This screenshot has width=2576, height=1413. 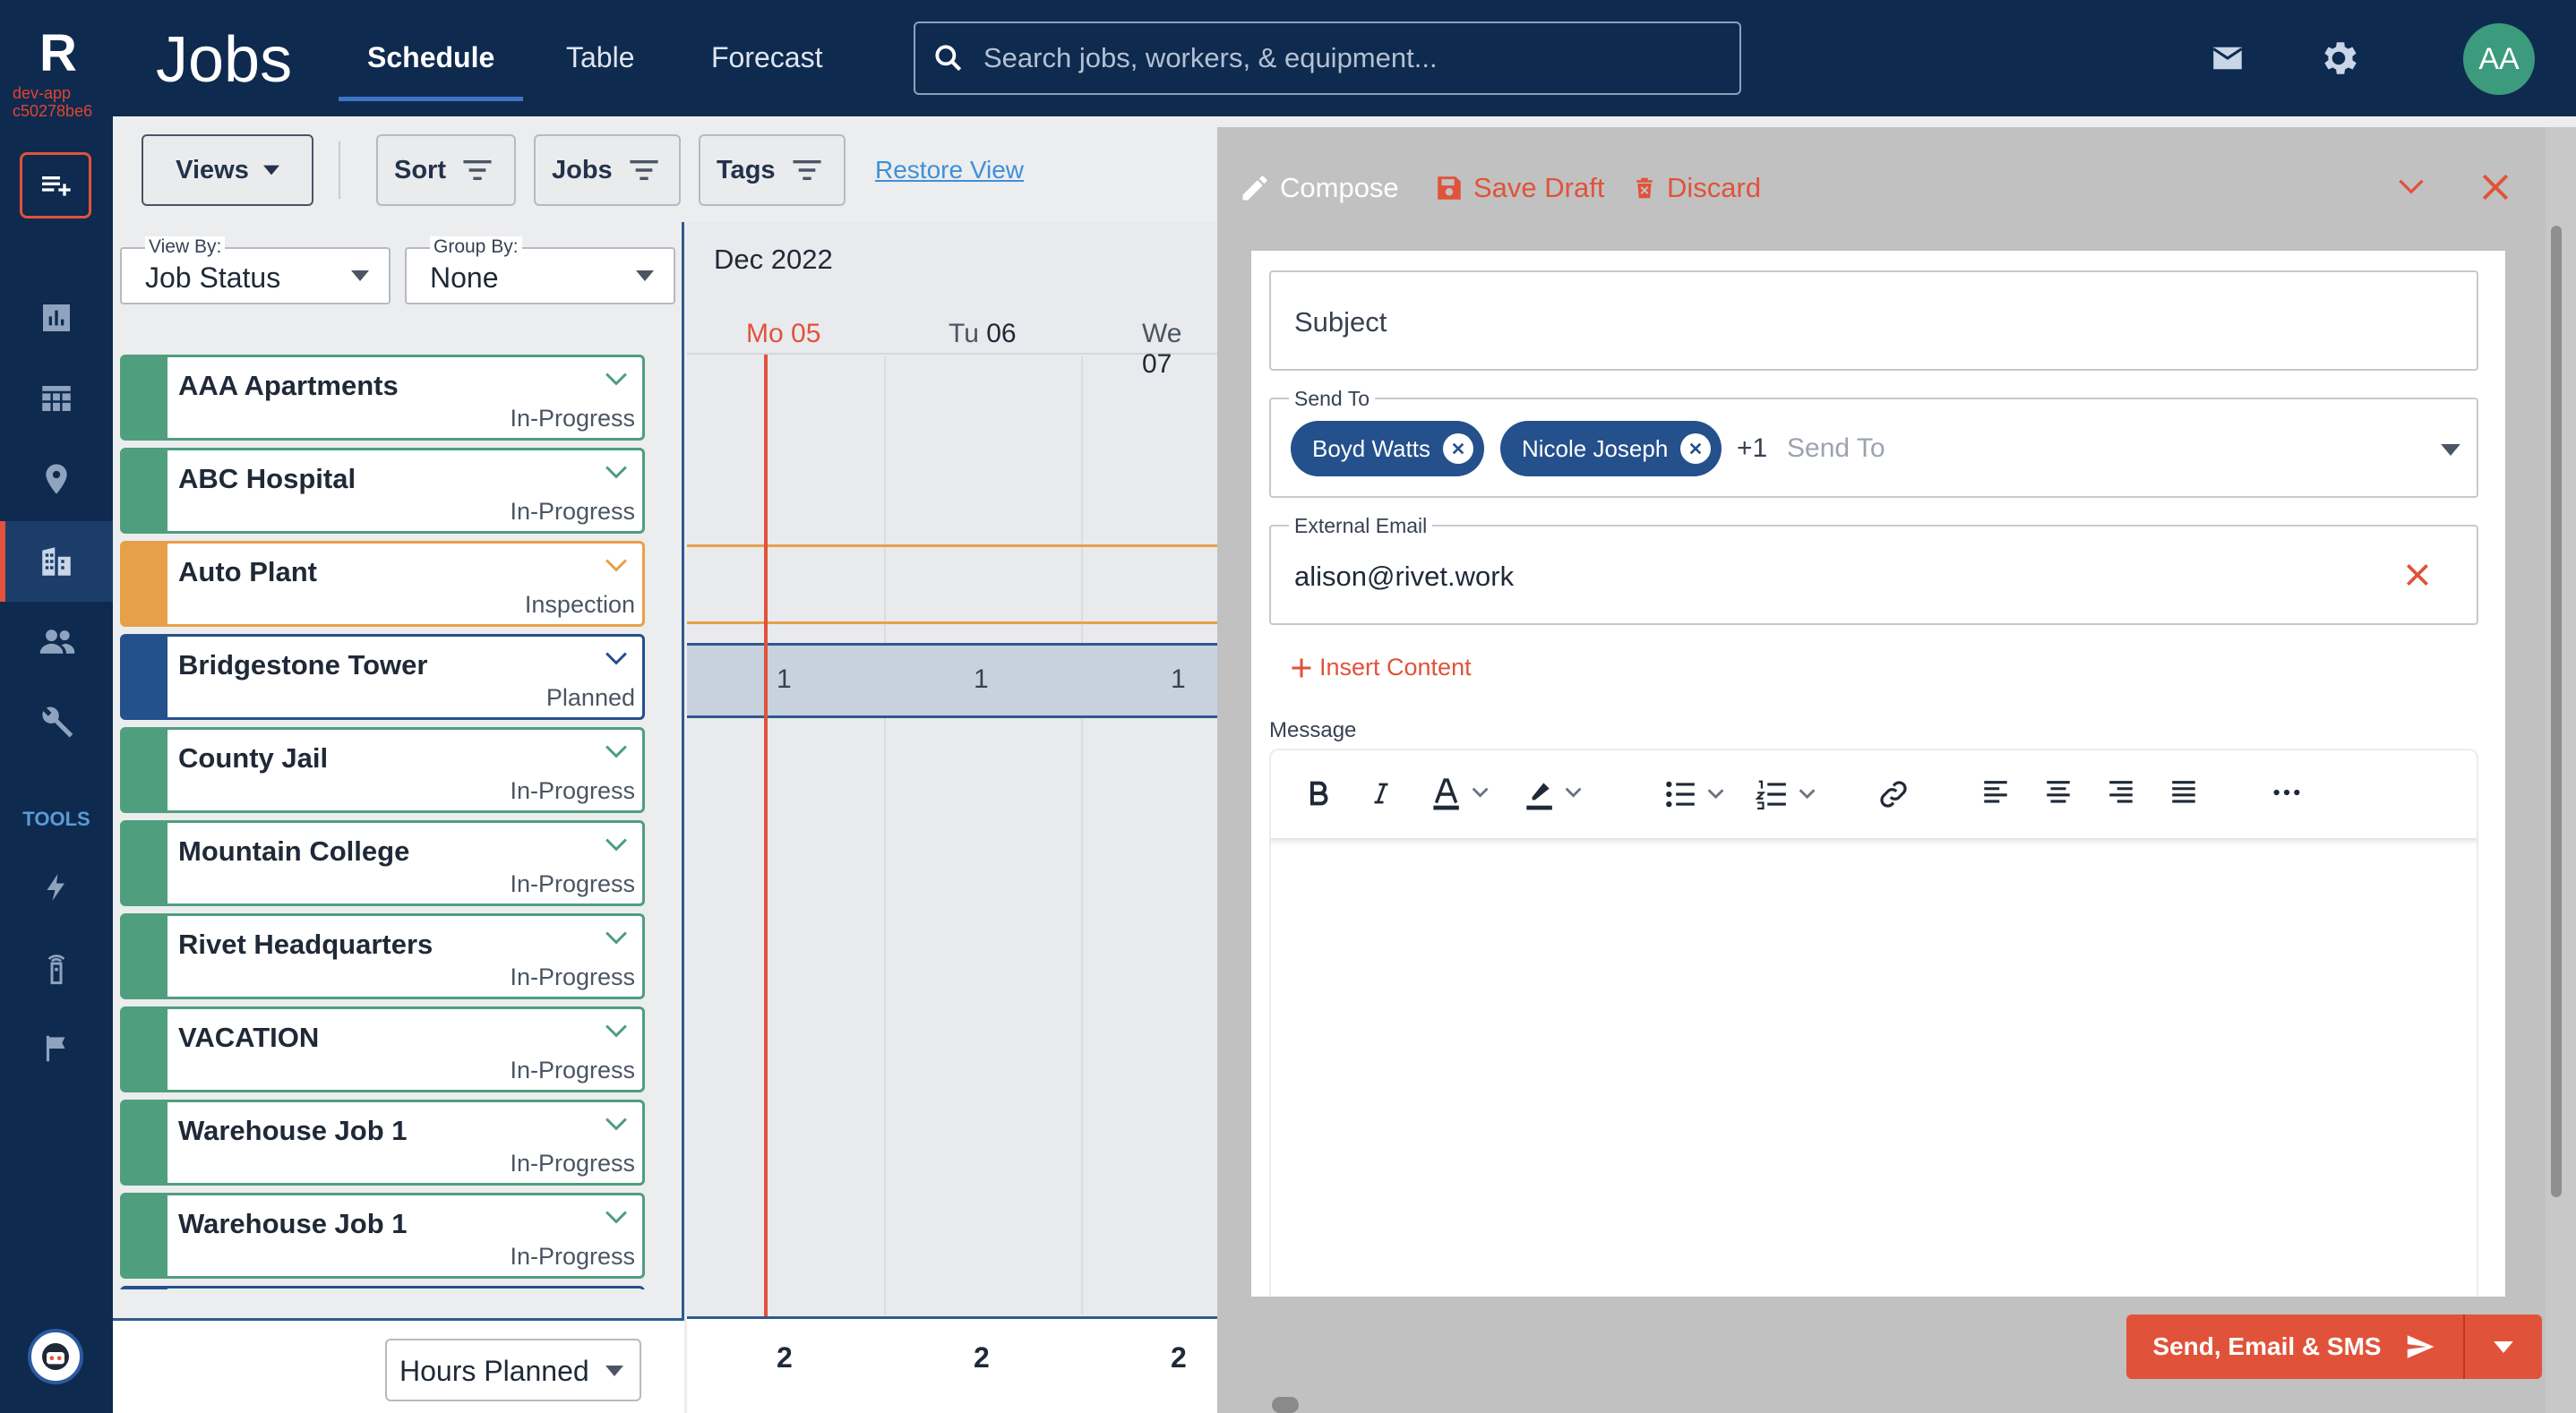 What do you see at coordinates (56, 968) in the screenshot?
I see `nav-devices` at bounding box center [56, 968].